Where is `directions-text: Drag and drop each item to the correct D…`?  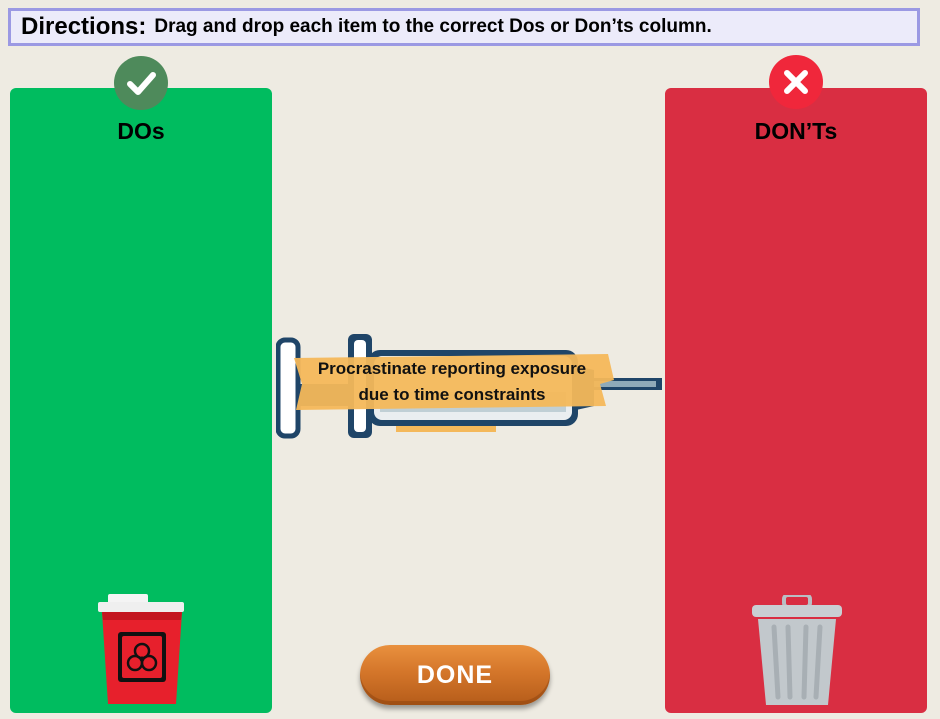
directions-text: Drag and drop each item to the correct D… is located at coordinates (433, 26).